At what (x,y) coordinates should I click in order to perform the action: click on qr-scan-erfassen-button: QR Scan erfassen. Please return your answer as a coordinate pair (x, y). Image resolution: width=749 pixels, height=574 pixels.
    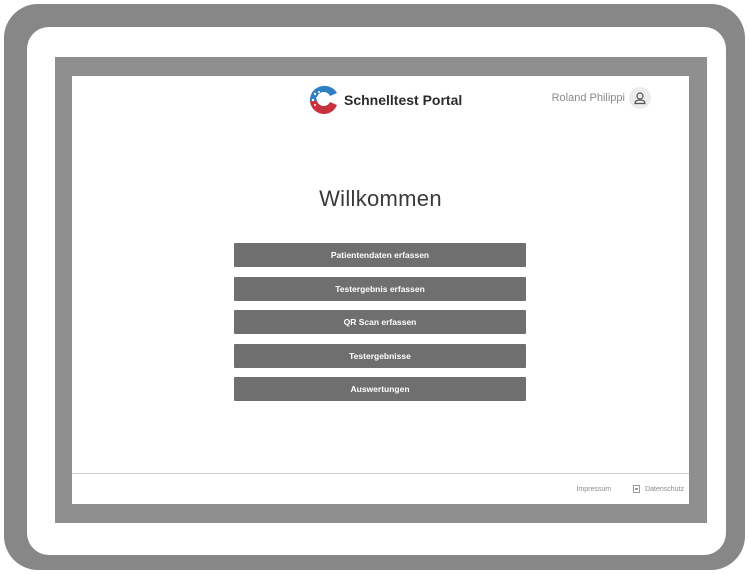
    Looking at the image, I should click on (380, 322).